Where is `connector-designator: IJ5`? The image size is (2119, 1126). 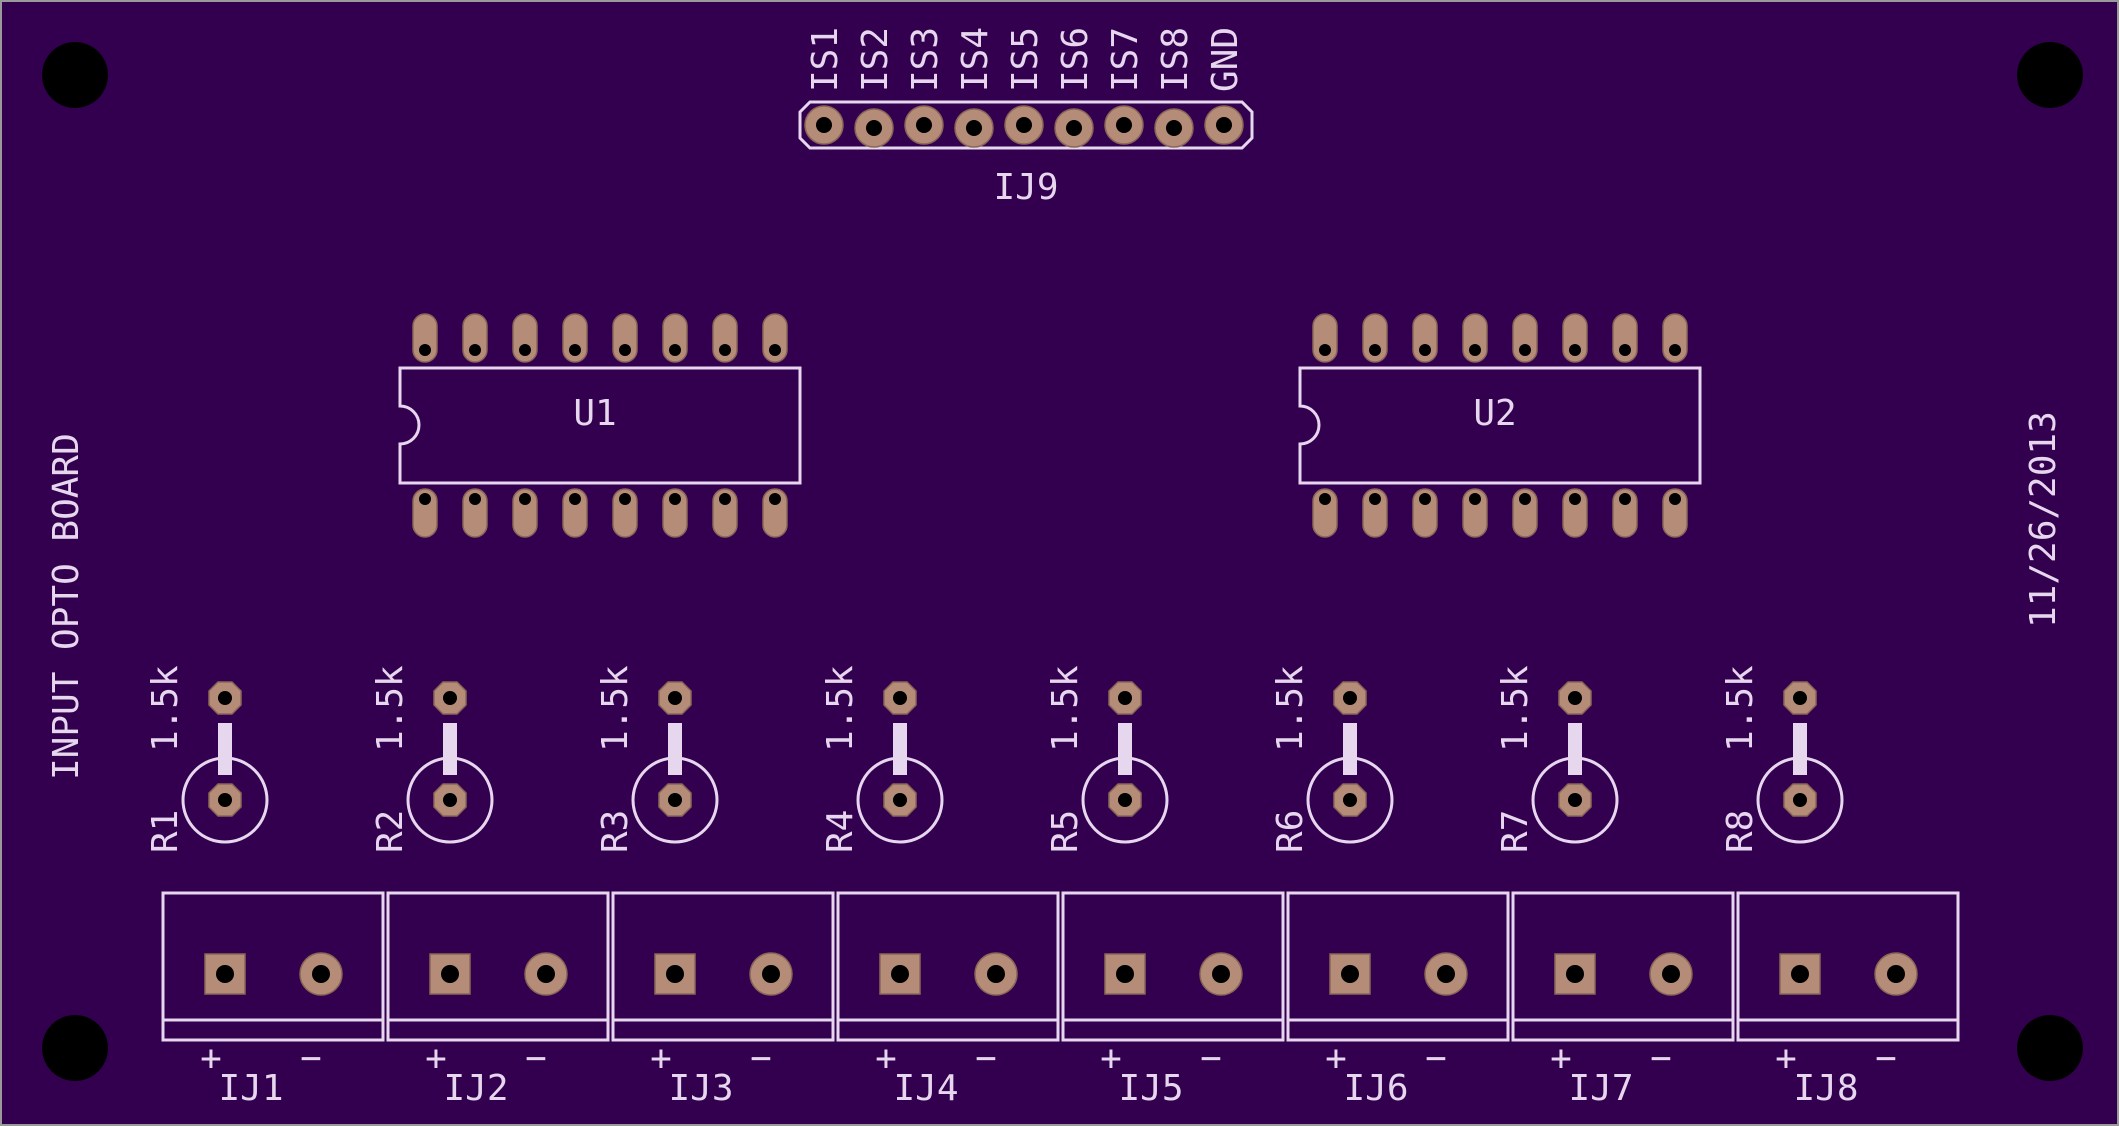
connector-designator: IJ5 is located at coordinates (1150, 1088).